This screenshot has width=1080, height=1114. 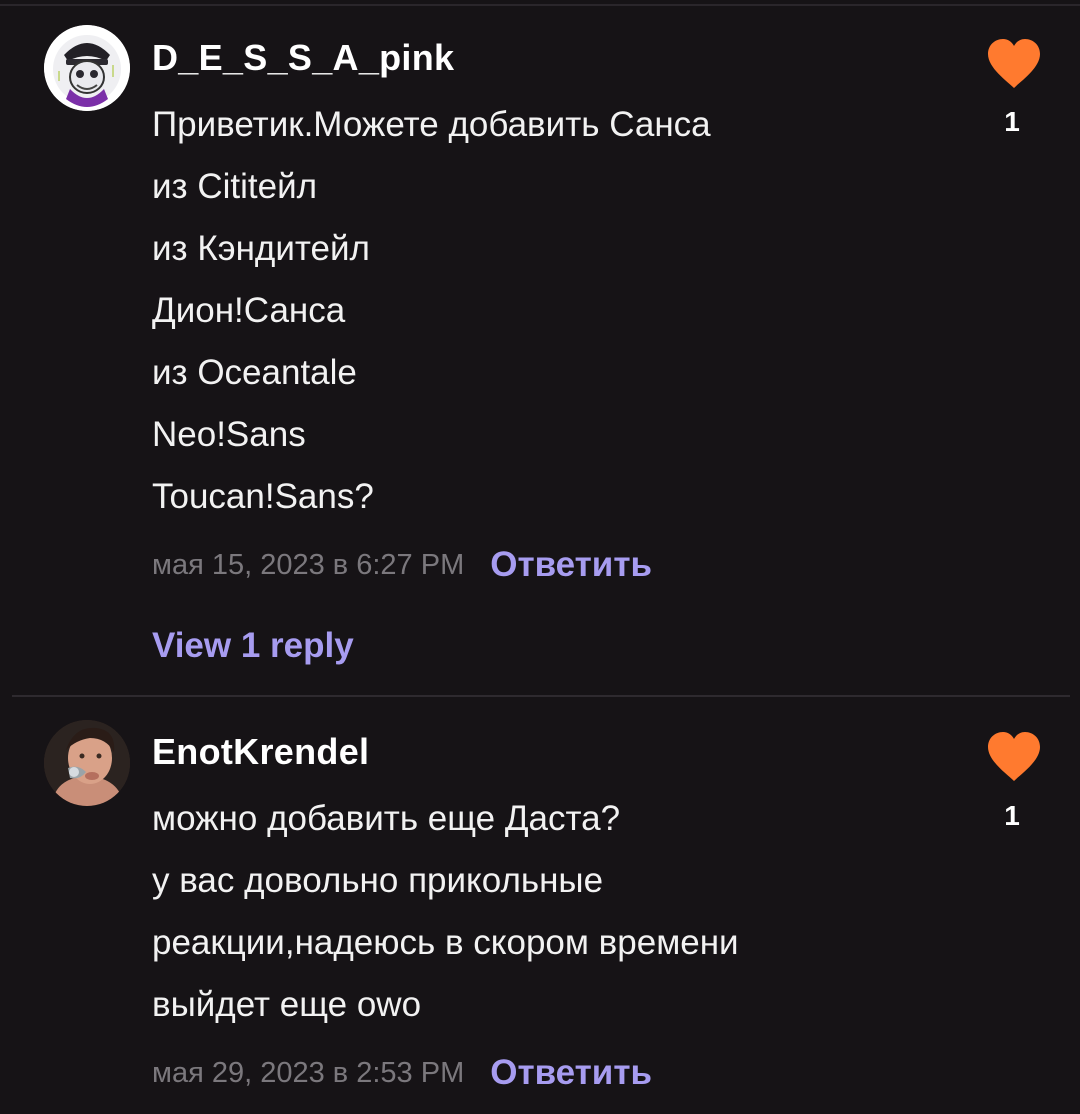 What do you see at coordinates (445, 942) in the screenshot?
I see `comment-line: реакции,надеюсь в скором времени` at bounding box center [445, 942].